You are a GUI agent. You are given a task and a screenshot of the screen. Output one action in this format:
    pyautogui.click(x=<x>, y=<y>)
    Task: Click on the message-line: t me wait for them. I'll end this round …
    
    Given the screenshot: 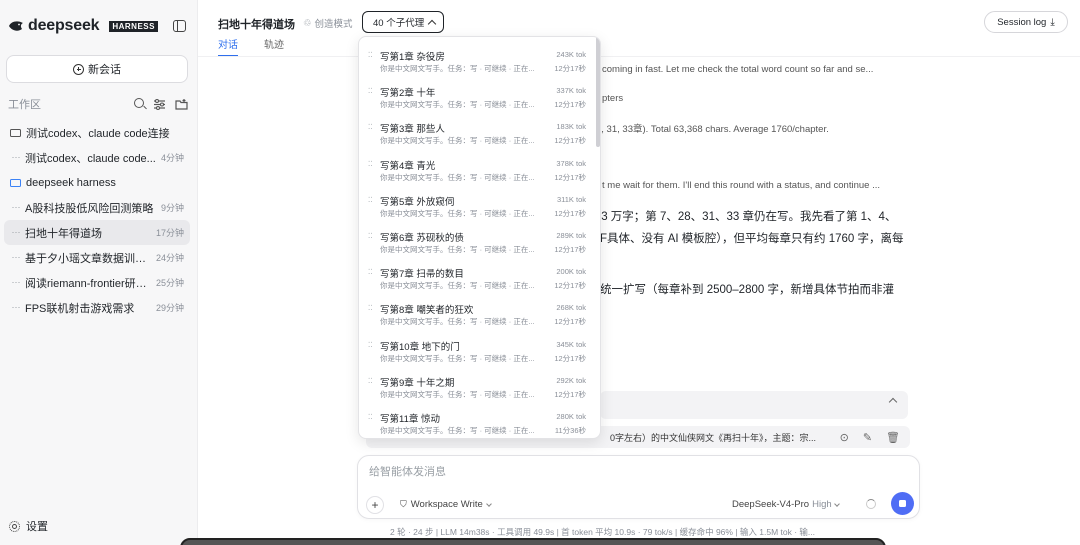 What is the action you would take?
    pyautogui.click(x=741, y=185)
    